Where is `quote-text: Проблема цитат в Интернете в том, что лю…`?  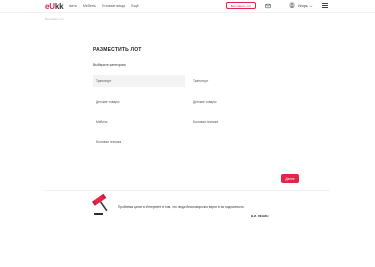 quote-text: Проблема цитат в Интернете в том, что лю… is located at coordinates (181, 207).